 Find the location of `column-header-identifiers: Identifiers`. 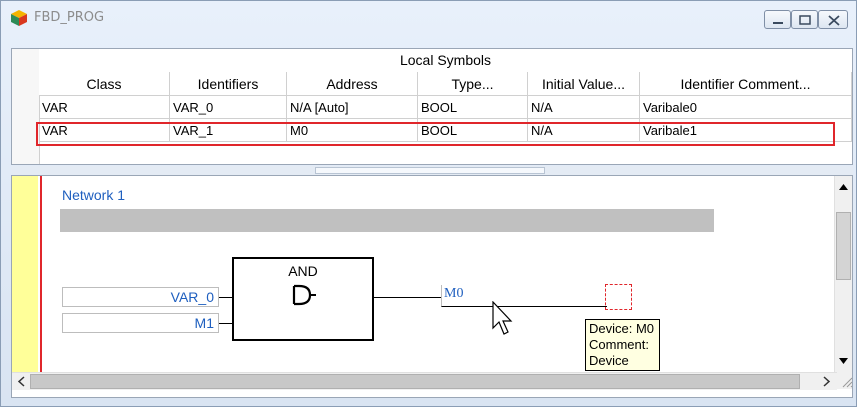

column-header-identifiers: Identifiers is located at coordinates (228, 84).